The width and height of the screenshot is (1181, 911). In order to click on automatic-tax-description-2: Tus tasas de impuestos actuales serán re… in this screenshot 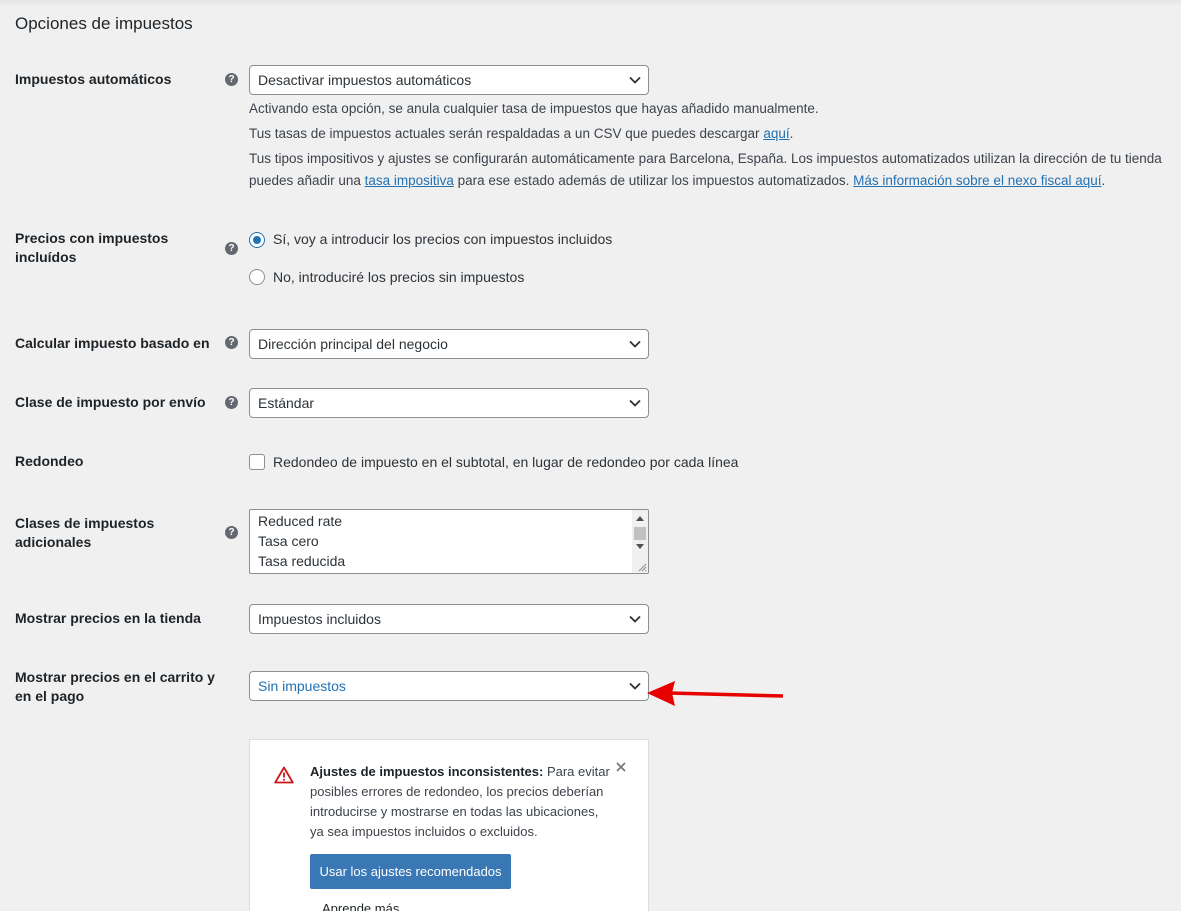, I will do `click(521, 134)`.